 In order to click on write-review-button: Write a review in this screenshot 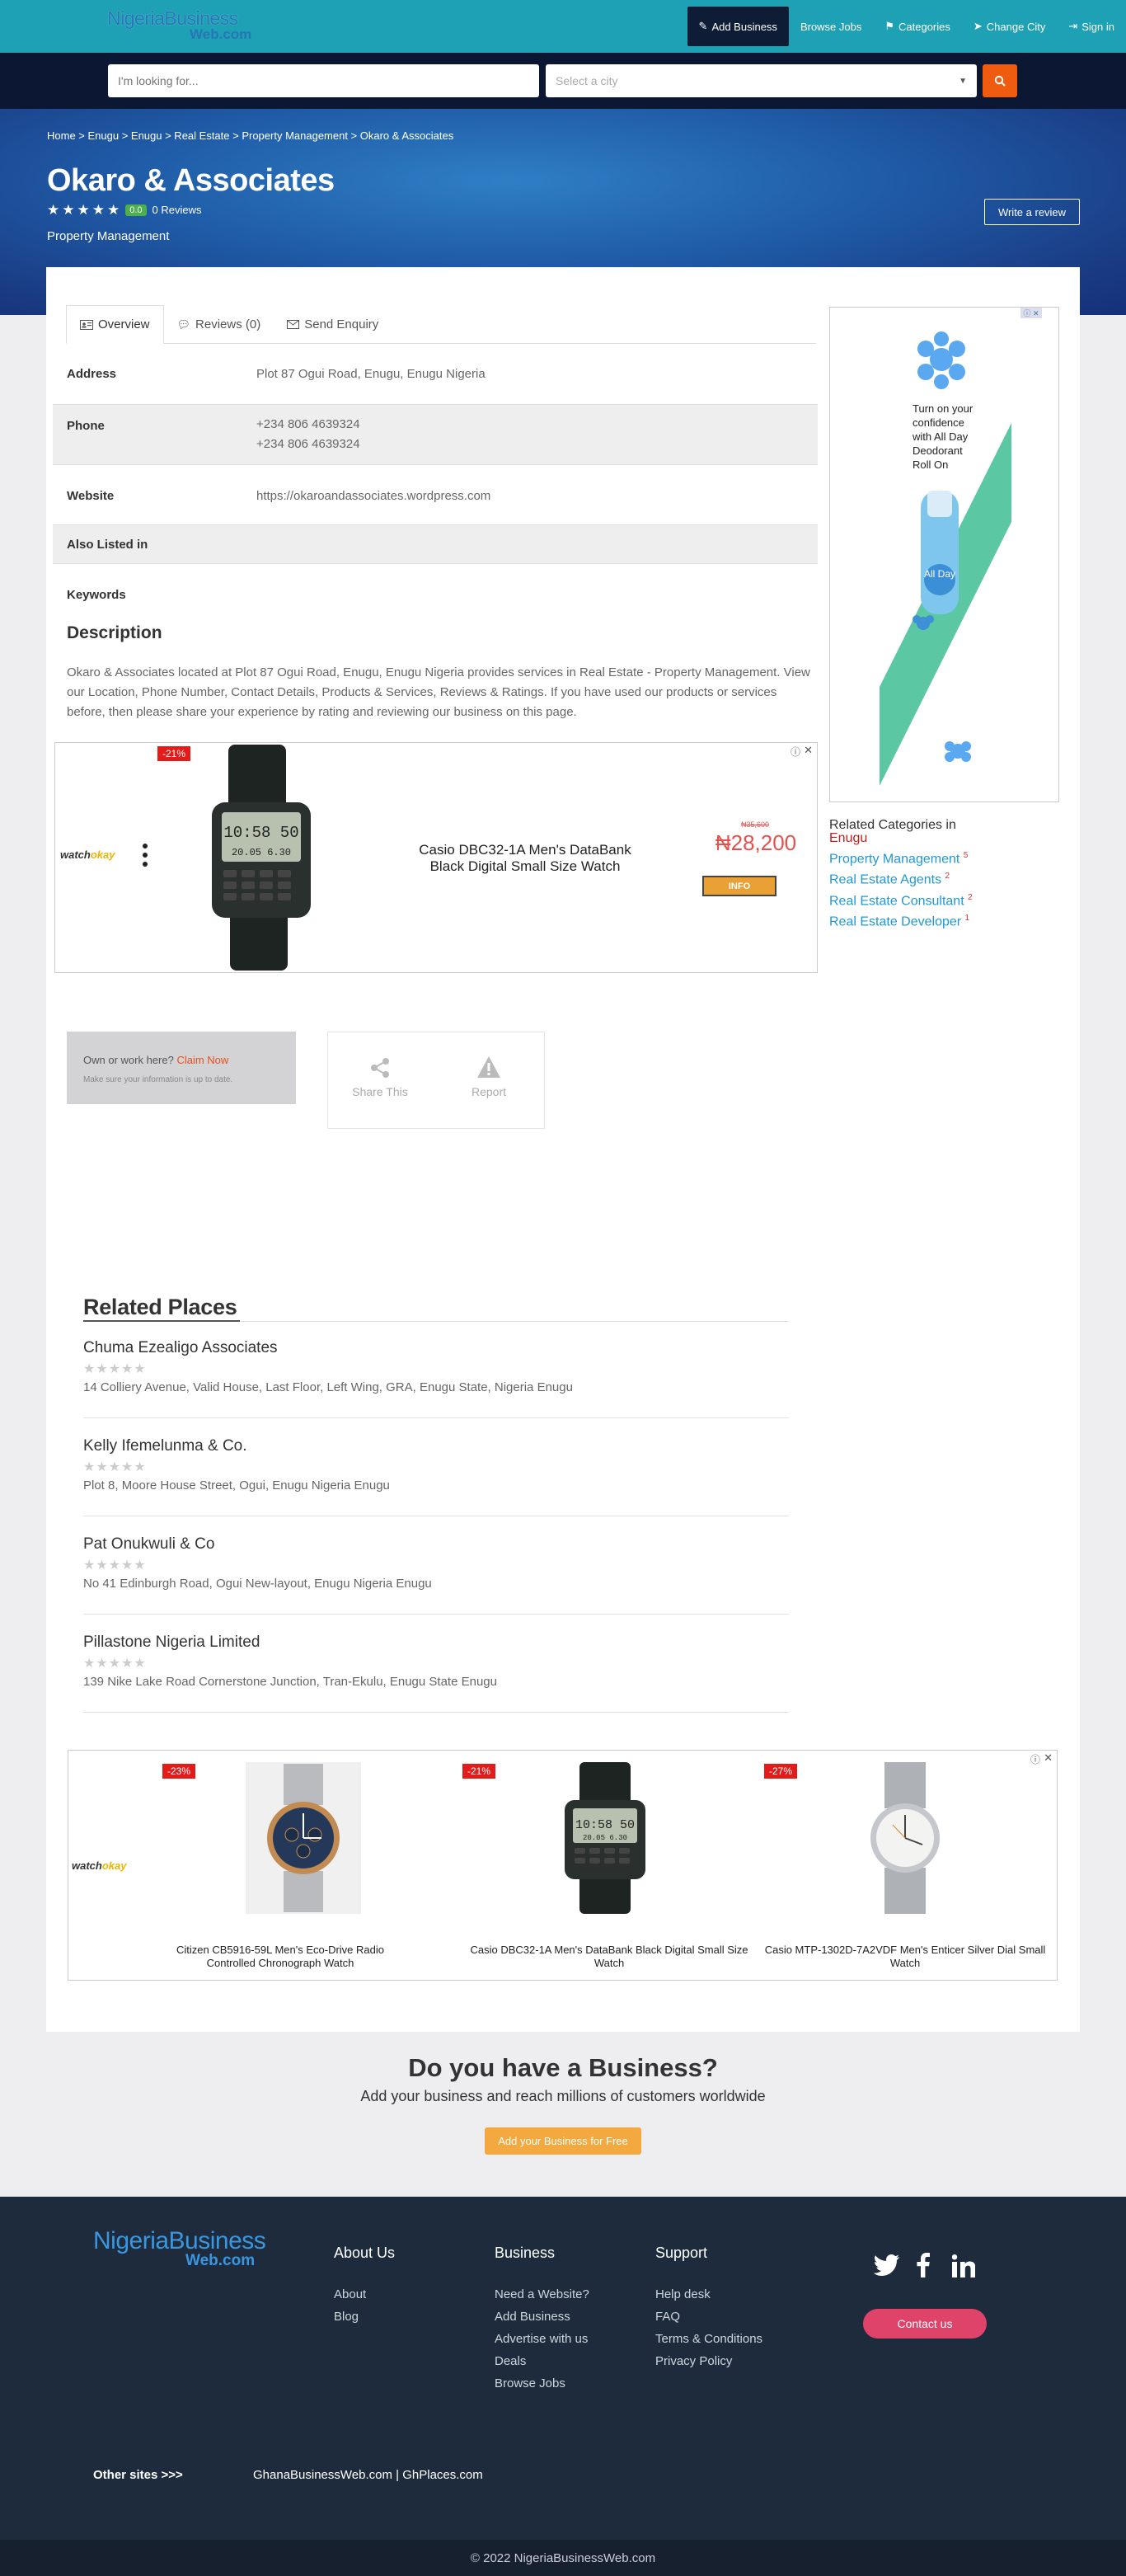, I will do `click(1032, 212)`.